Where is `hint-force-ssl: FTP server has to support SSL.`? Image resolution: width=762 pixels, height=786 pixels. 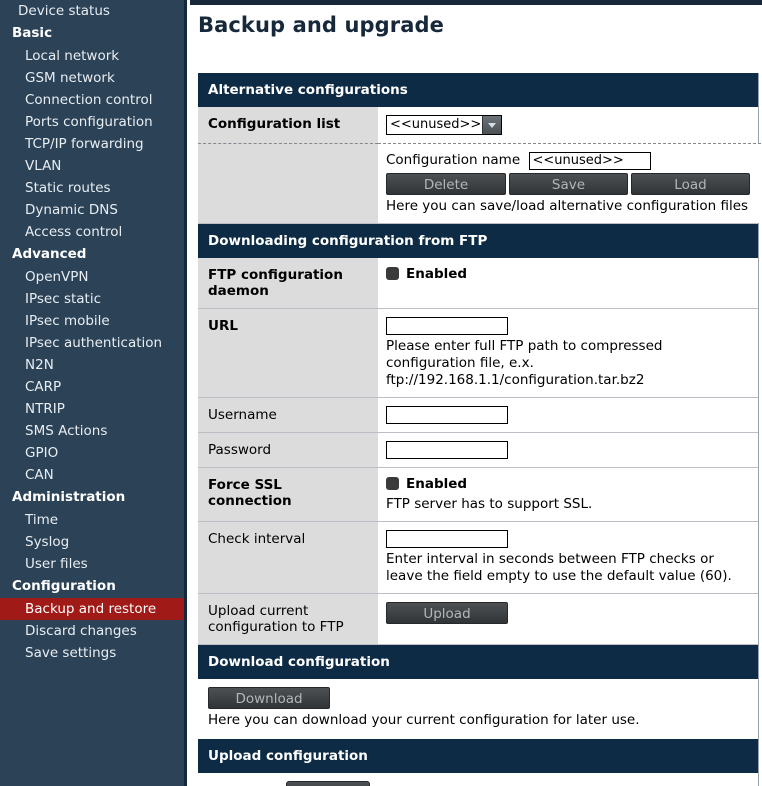
hint-force-ssl: FTP server has to support SSL. is located at coordinates (489, 504).